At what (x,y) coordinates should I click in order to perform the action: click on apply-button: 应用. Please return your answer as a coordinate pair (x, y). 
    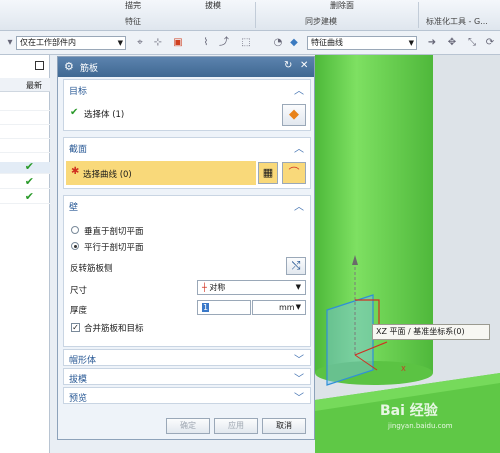
    Looking at the image, I should click on (236, 426).